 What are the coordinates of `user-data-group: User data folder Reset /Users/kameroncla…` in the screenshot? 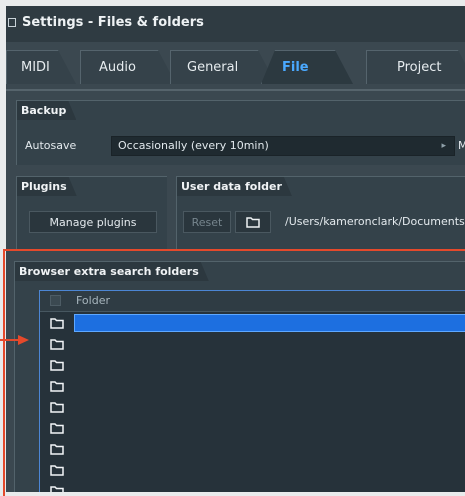 It's located at (320, 212).